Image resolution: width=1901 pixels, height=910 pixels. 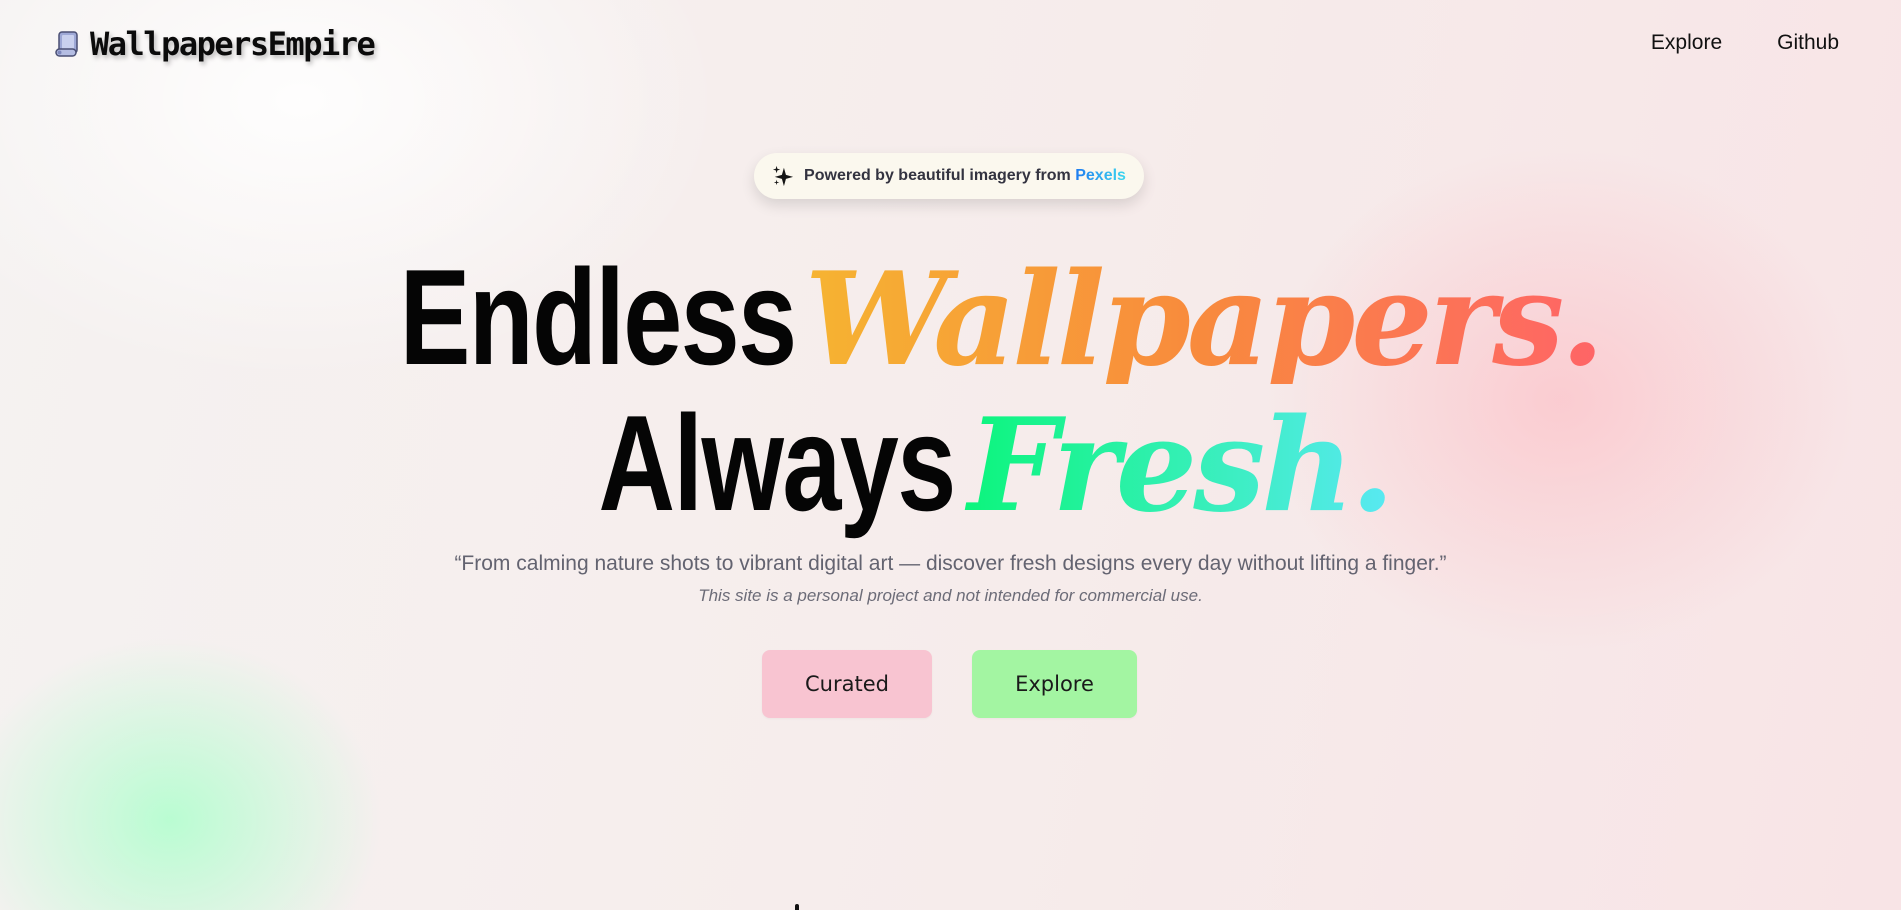 I want to click on explore-button: Explore, so click(x=1054, y=684).